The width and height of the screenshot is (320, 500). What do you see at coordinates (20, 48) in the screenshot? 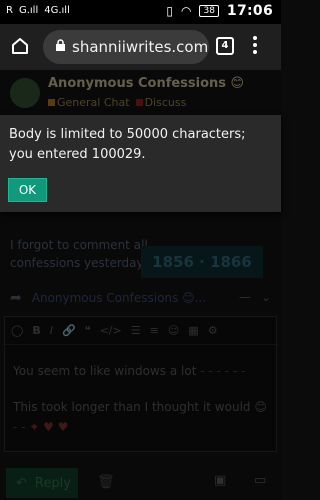
I see `home-icon` at bounding box center [20, 48].